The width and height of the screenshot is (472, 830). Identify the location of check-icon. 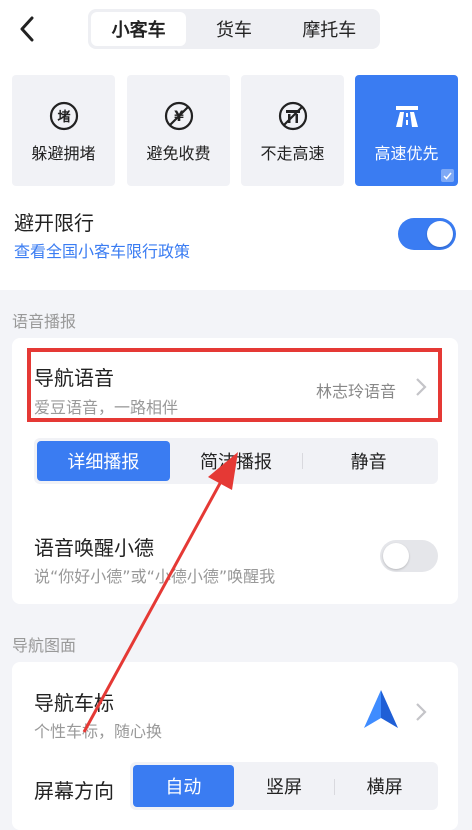
(447, 175).